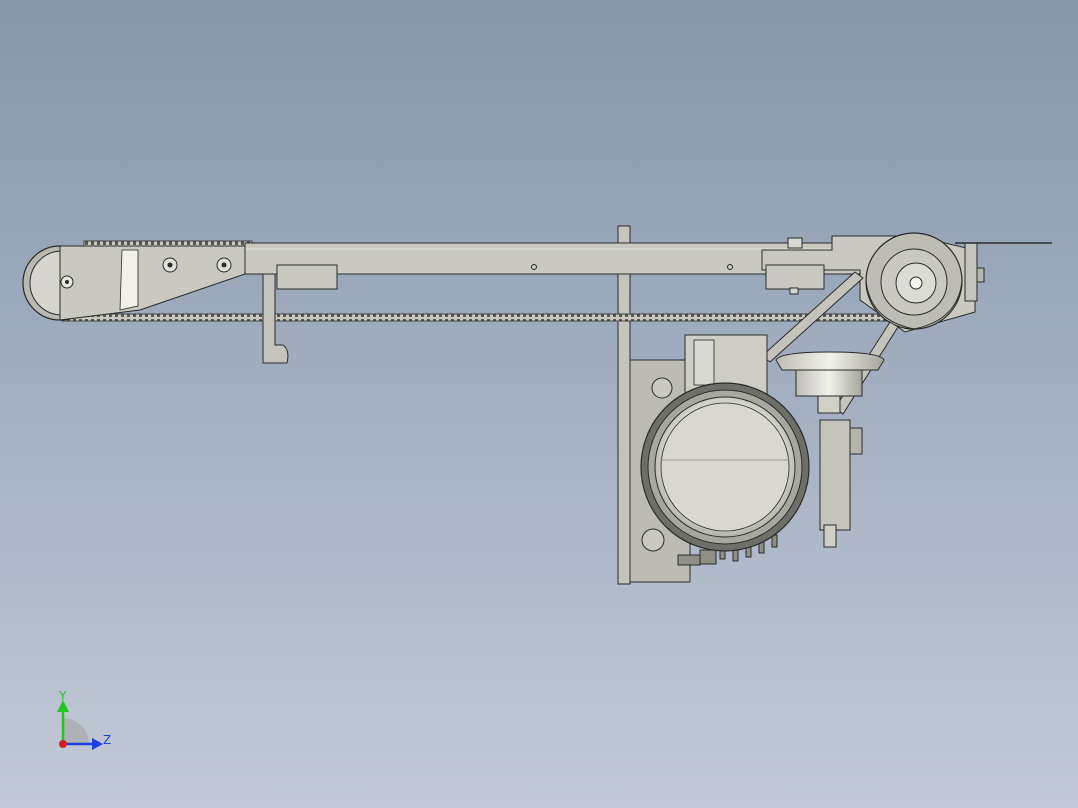 The height and width of the screenshot is (808, 1078). Describe the element at coordinates (63, 744) in the screenshot. I see `x-axis-origin` at that location.